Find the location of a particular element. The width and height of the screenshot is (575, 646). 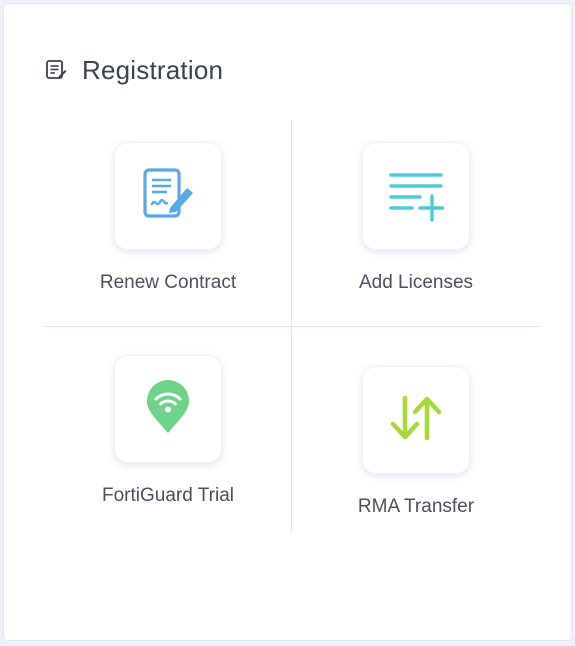

rma-transfer-button: RMA Transfer is located at coordinates (416, 442).